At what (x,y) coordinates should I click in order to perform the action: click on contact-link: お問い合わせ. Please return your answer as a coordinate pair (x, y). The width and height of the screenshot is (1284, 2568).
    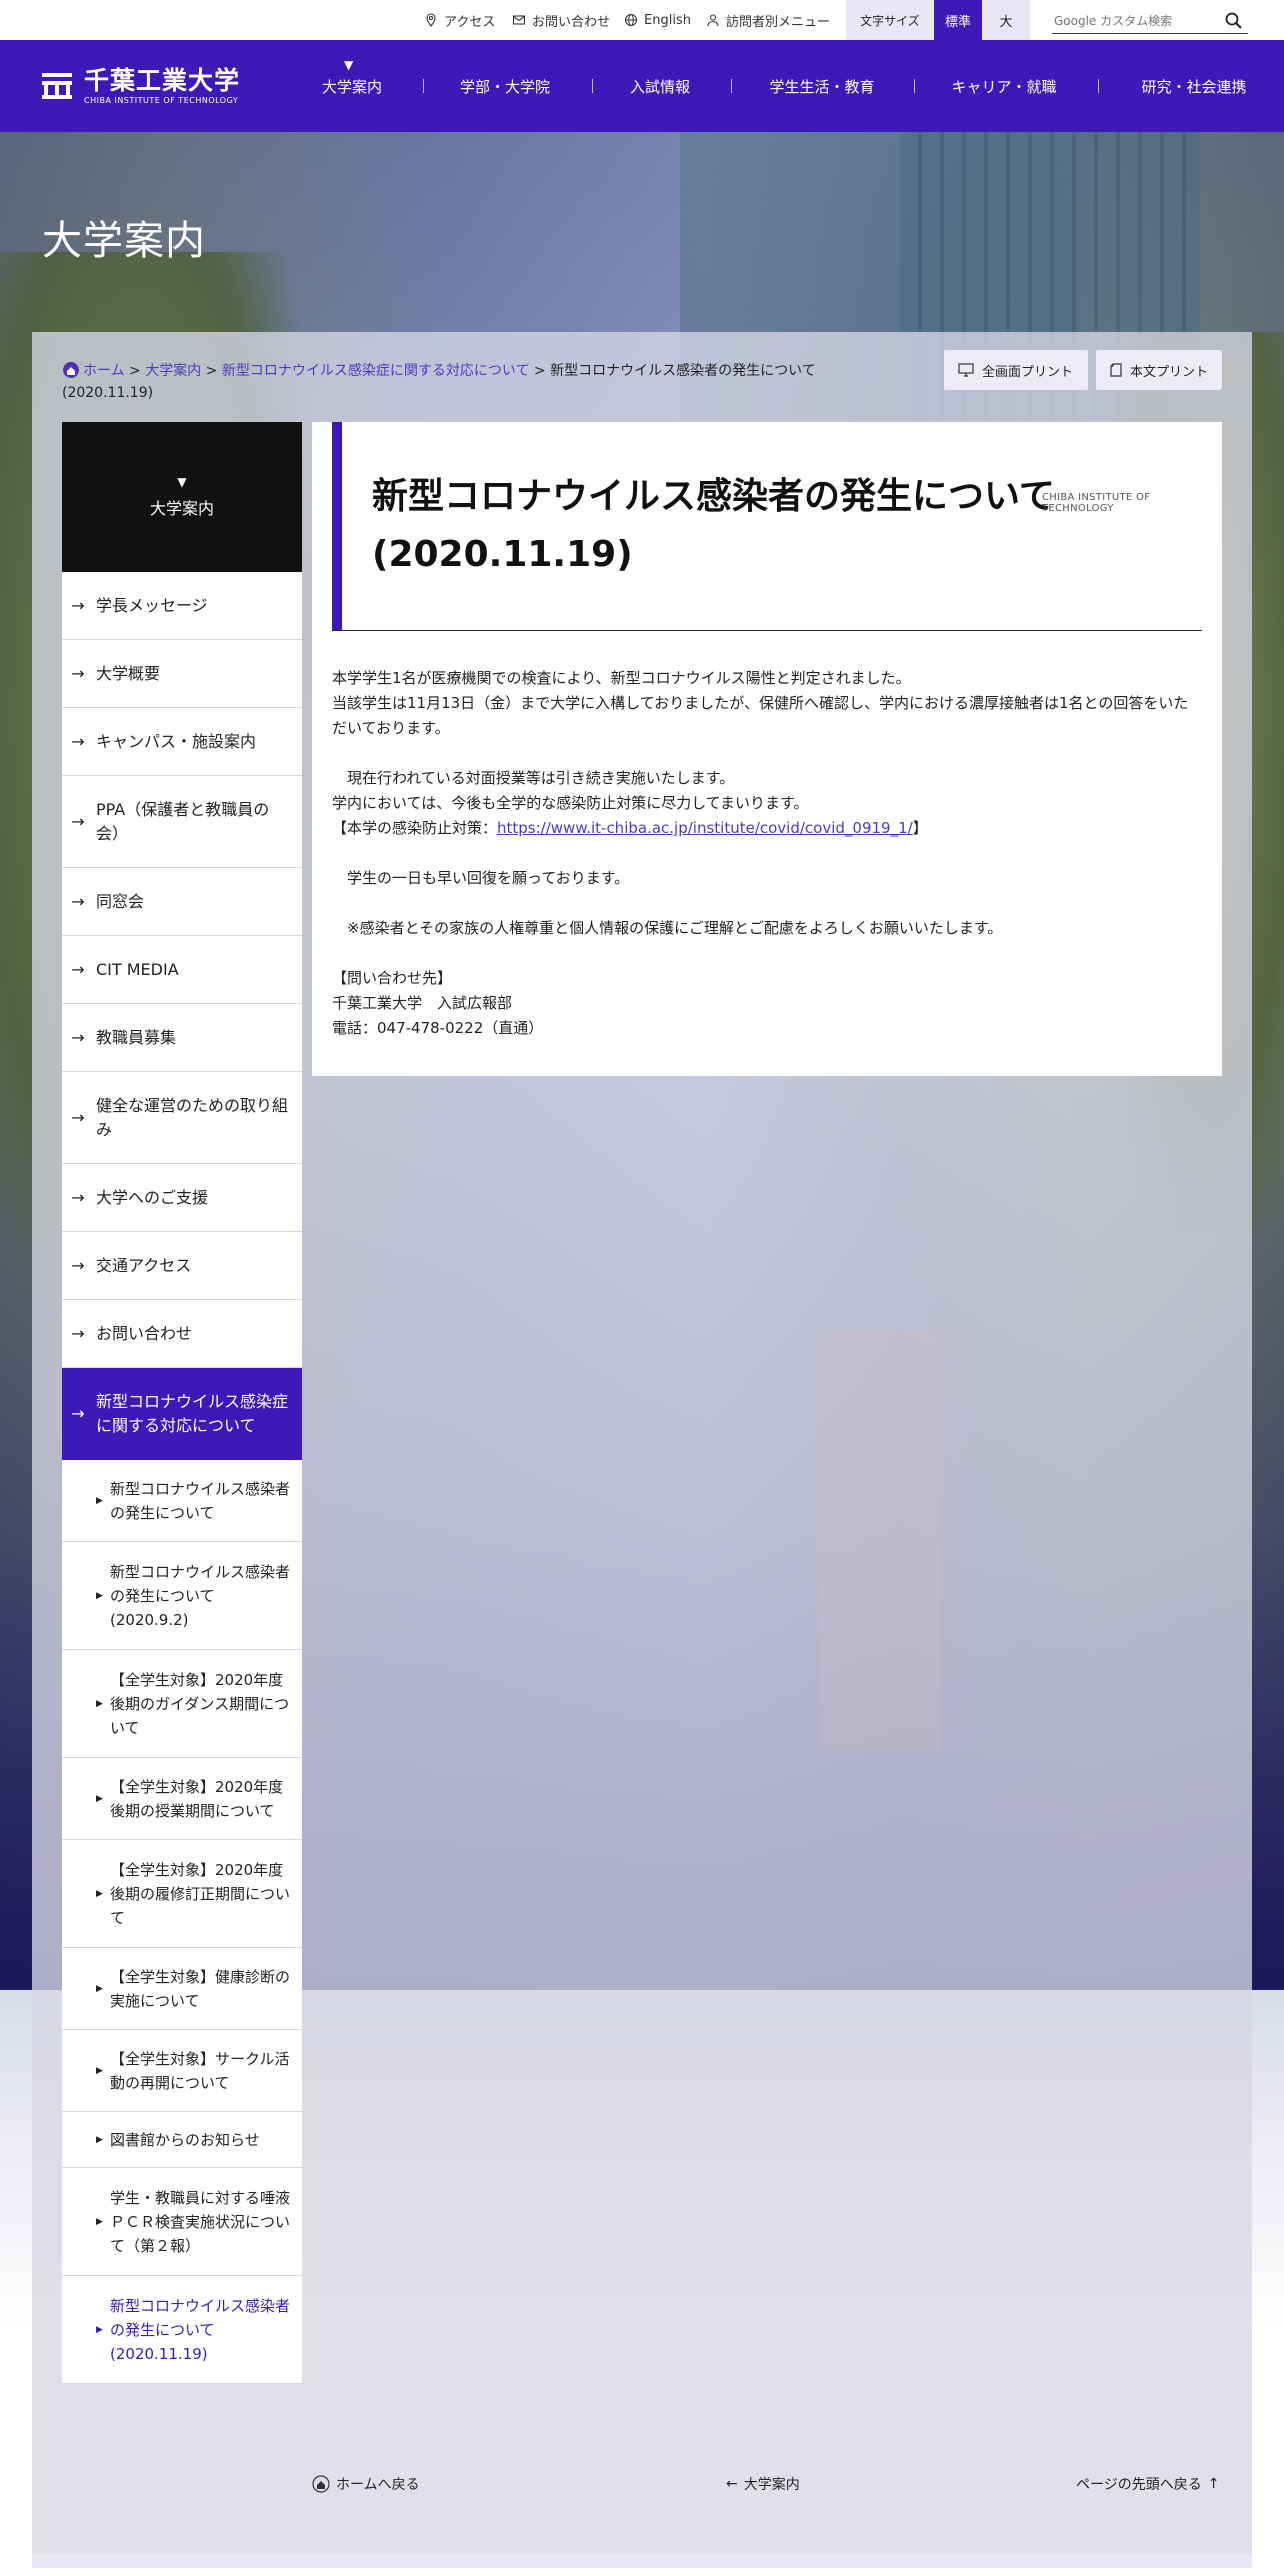
    Looking at the image, I should click on (561, 20).